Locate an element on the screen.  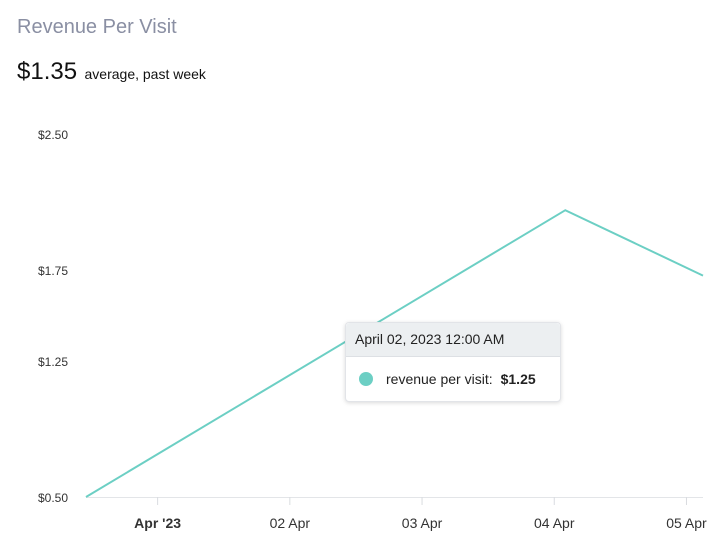
y-tick-label: $1.75 is located at coordinates (53, 271).